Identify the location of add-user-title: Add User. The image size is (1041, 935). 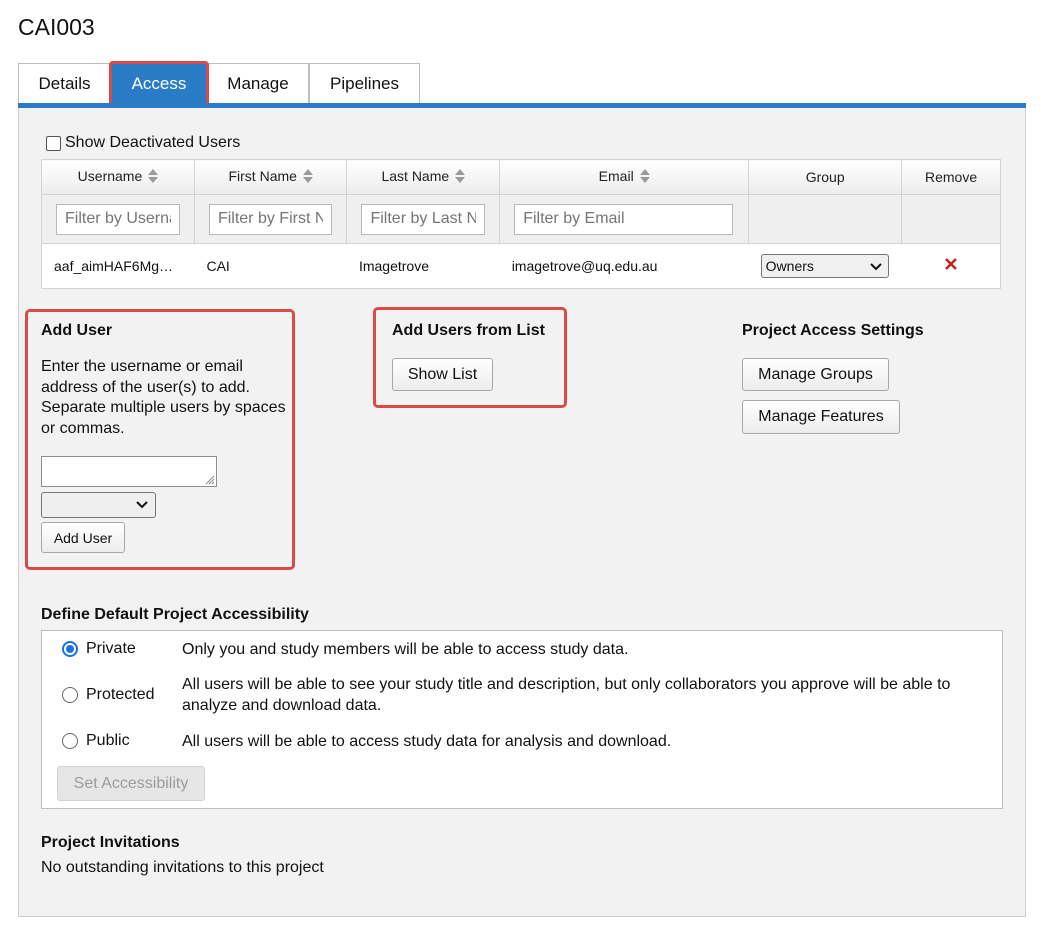
(77, 330).